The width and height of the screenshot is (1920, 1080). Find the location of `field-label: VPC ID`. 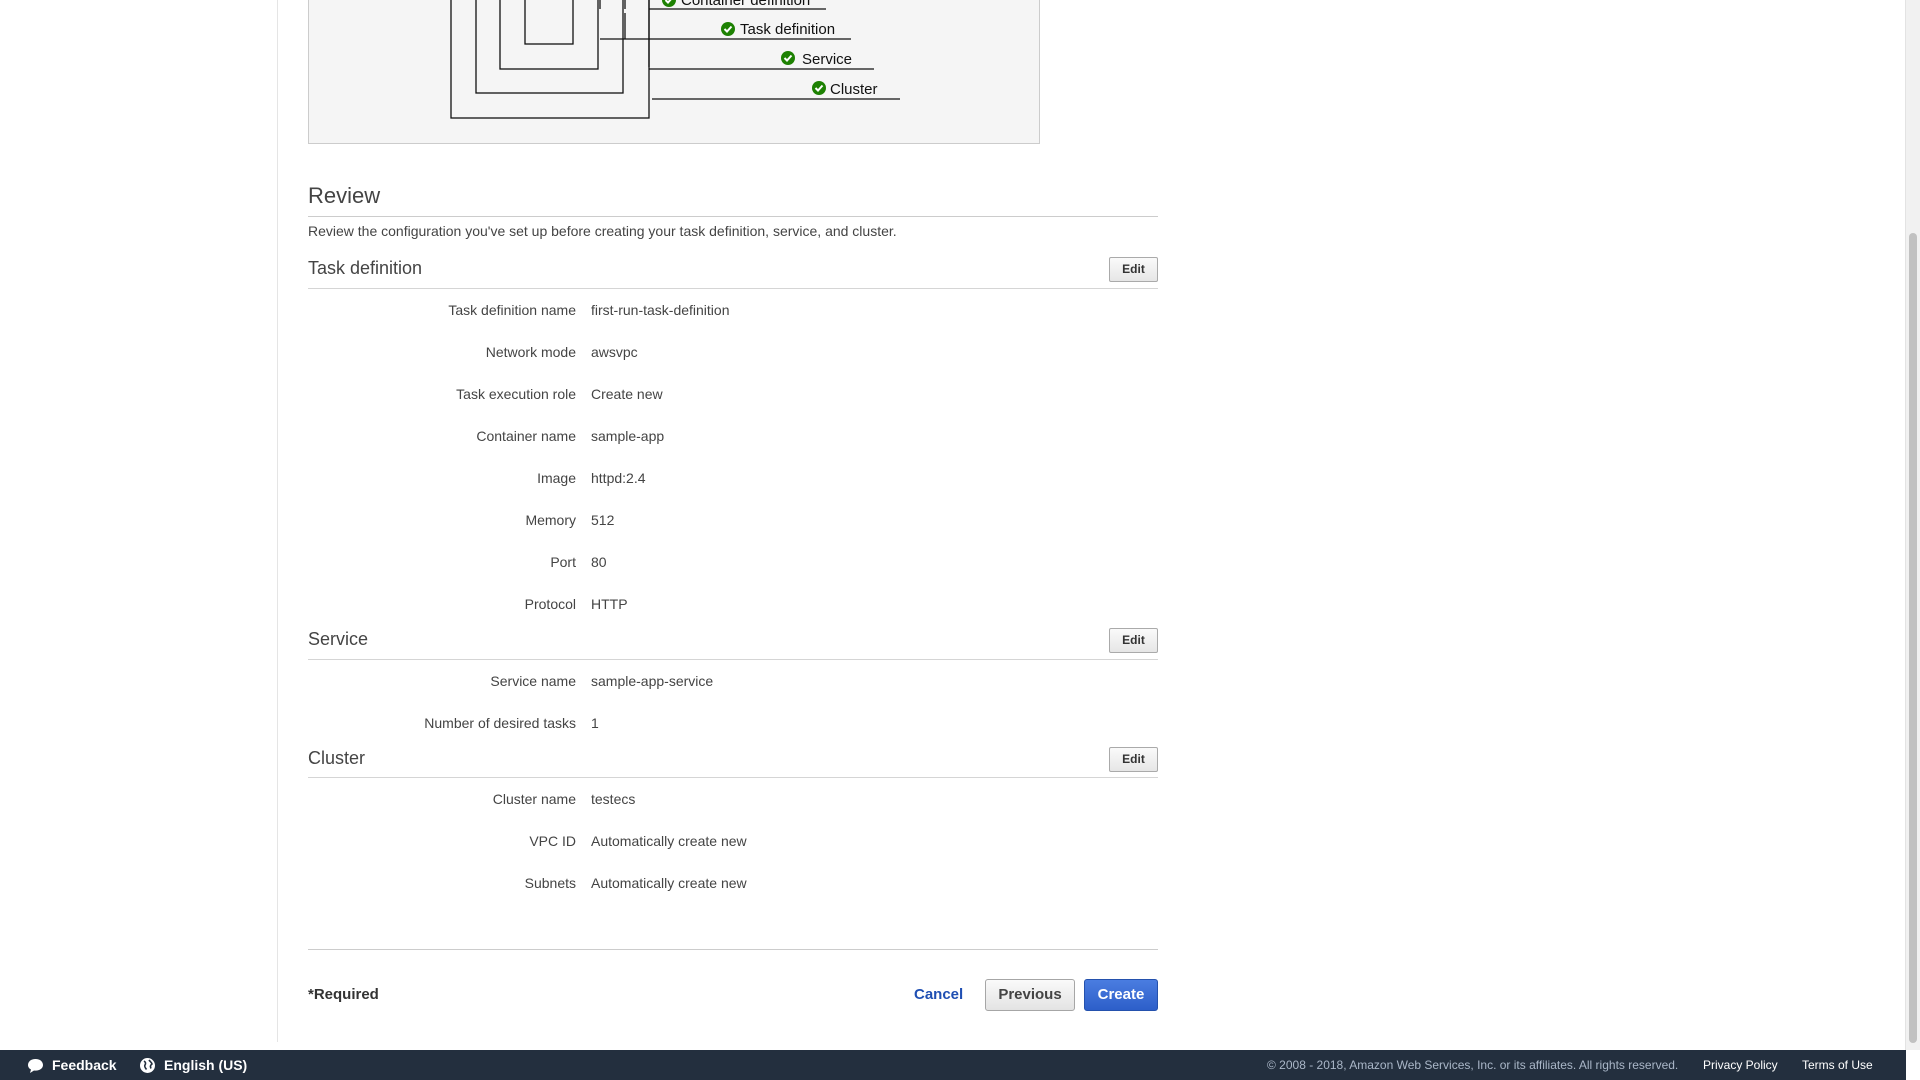

field-label: VPC ID is located at coordinates (552, 841).